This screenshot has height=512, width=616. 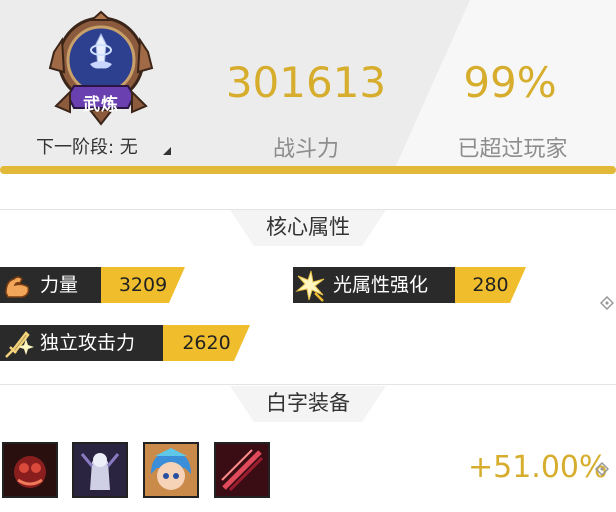 I want to click on corner-triangle-icon, so click(x=167, y=151).